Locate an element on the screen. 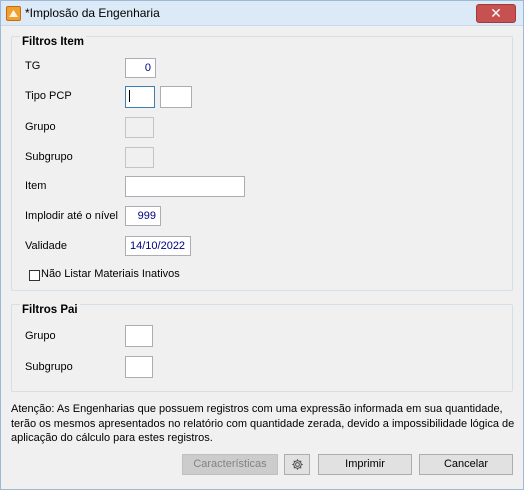 This screenshot has height=490, width=524. window-title: *Implosão da Engenharia is located at coordinates (92, 13).